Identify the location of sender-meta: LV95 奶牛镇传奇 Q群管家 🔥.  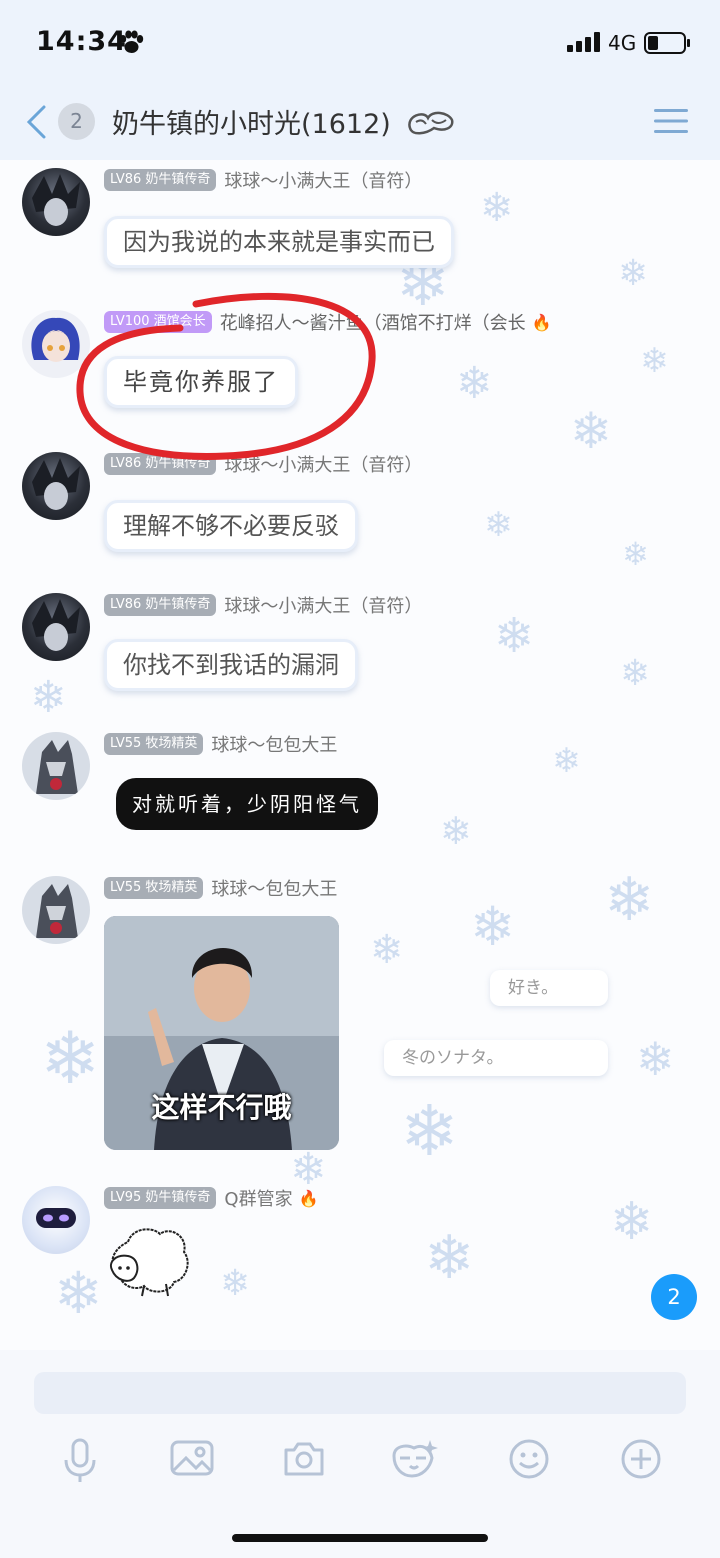
(211, 1198).